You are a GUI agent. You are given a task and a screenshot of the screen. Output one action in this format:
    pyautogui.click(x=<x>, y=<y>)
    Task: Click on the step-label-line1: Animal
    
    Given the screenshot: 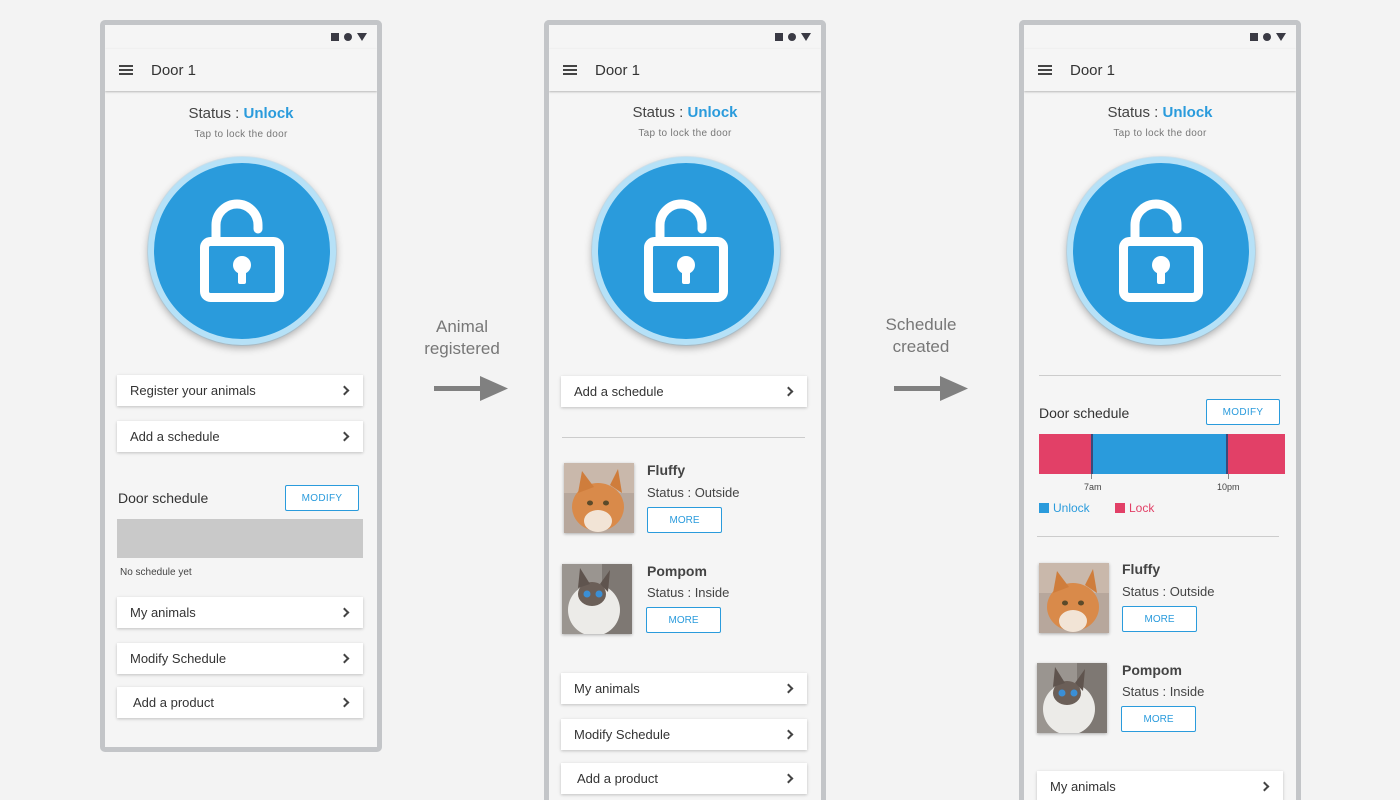 What is the action you would take?
    pyautogui.click(x=462, y=326)
    